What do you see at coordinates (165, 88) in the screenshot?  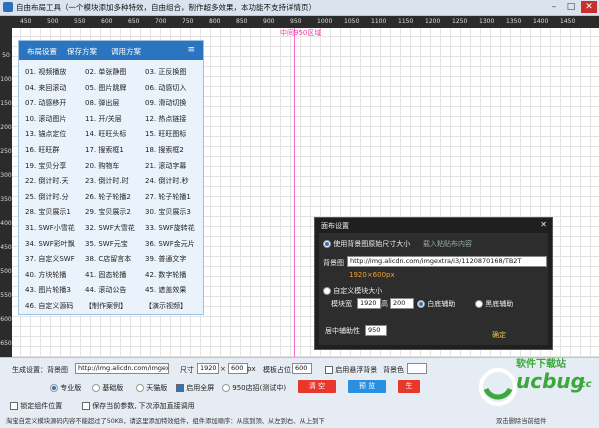 I see `component-item: 06. 动感切入` at bounding box center [165, 88].